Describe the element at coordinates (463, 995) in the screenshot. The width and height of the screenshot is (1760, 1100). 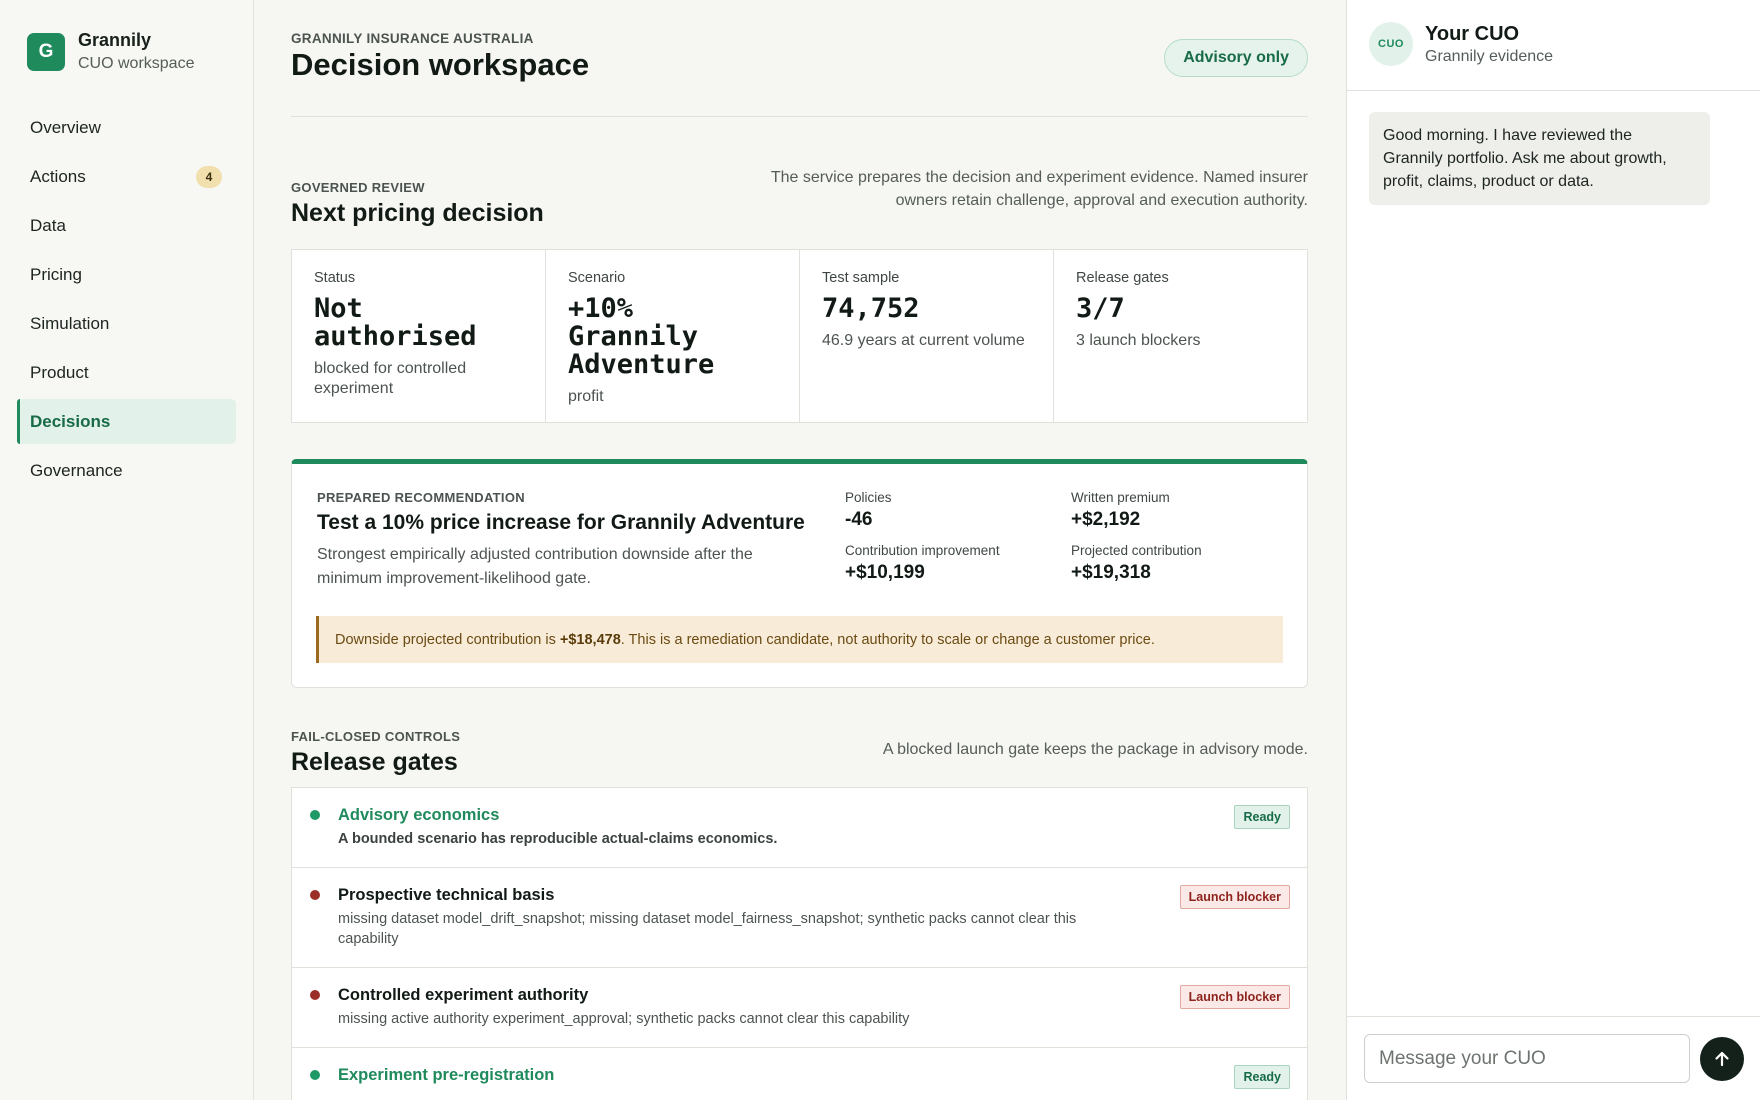
I see `gate-title: Controlled experiment authority` at that location.